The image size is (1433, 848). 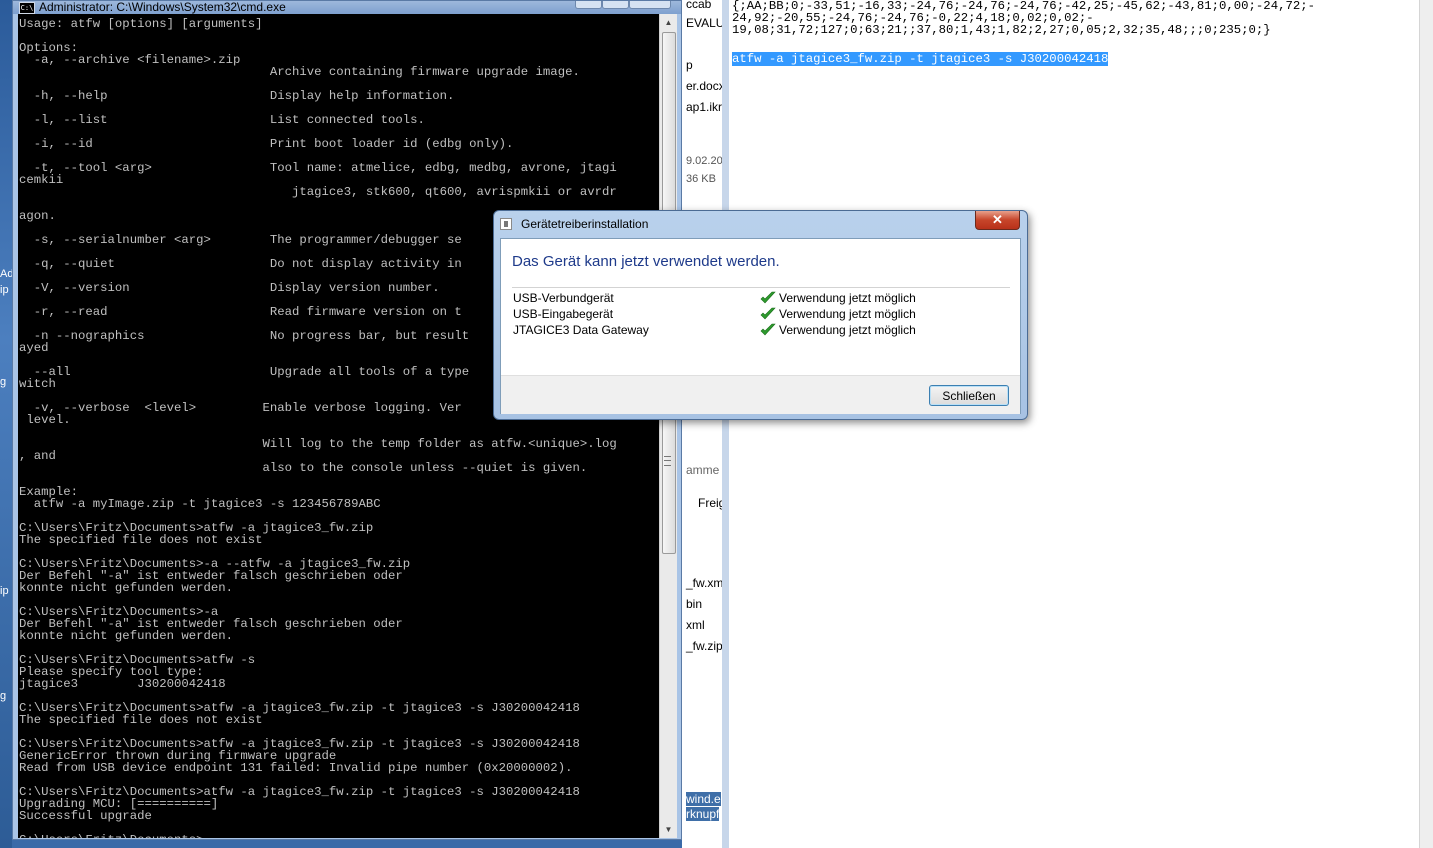 What do you see at coordinates (704, 86) in the screenshot?
I see `explorer-item: er.docx` at bounding box center [704, 86].